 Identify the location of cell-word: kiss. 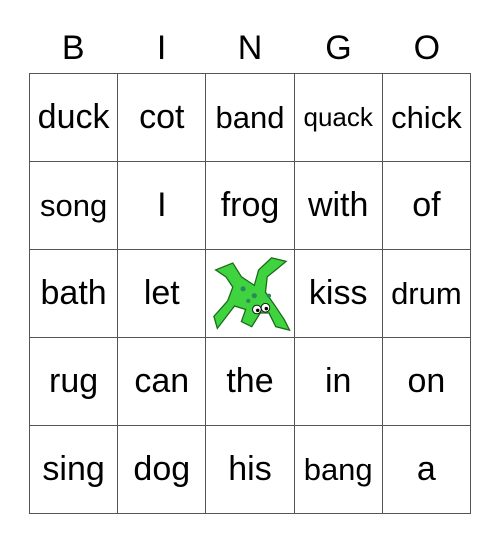
(338, 293).